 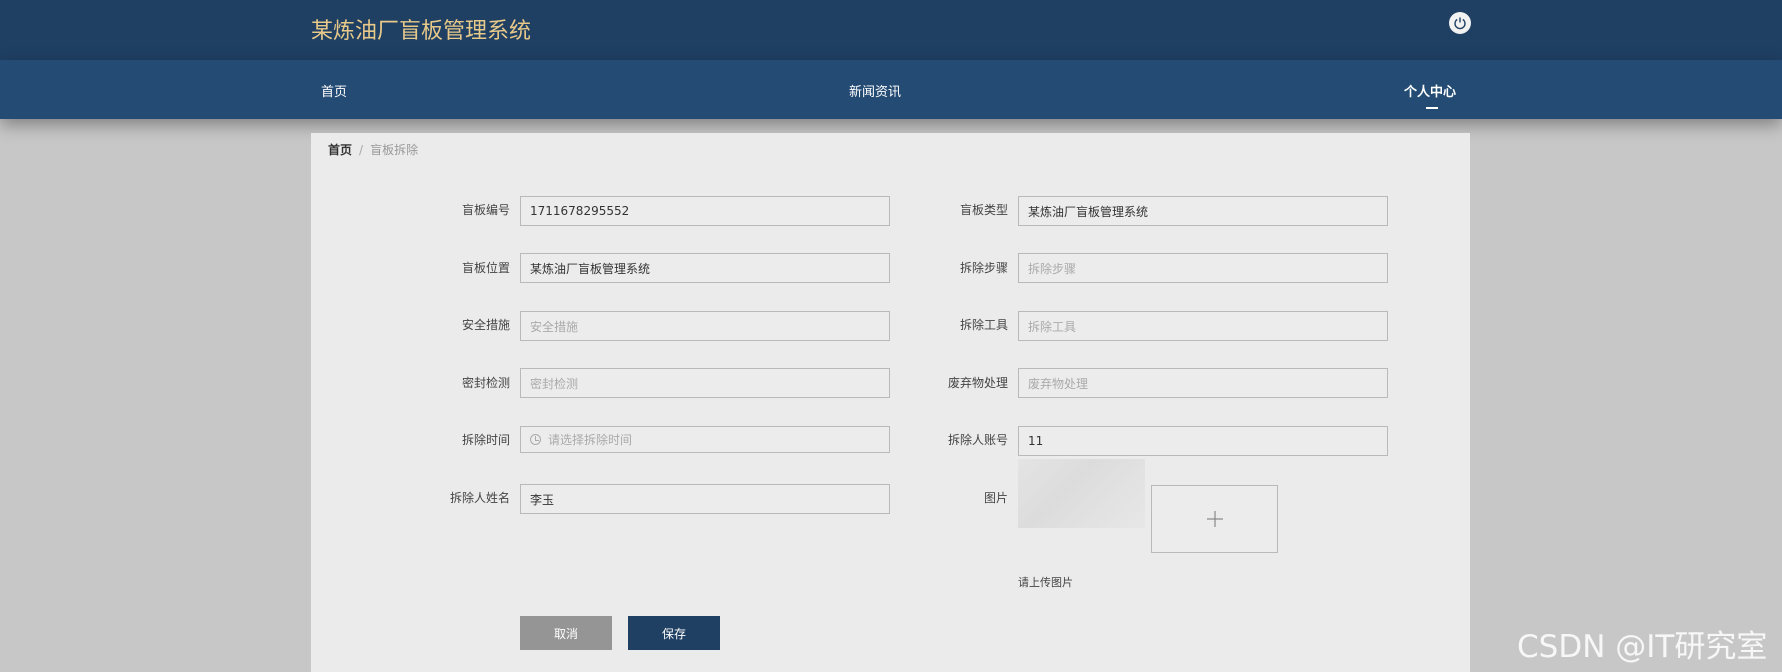 What do you see at coordinates (995, 498) in the screenshot?
I see `field-label-image: 图片` at bounding box center [995, 498].